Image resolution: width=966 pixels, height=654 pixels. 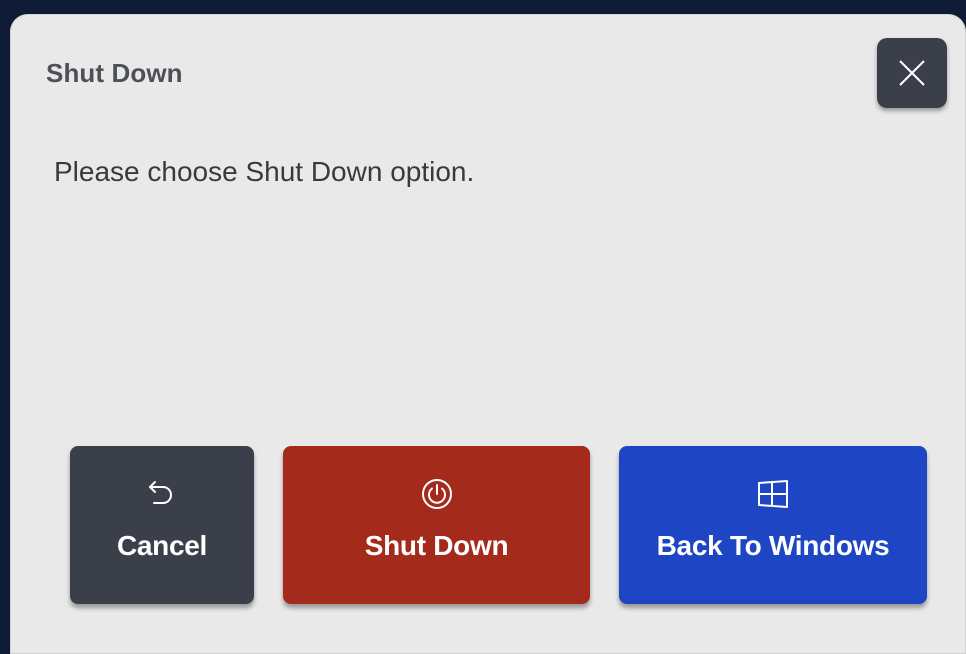 I want to click on dialog-title: Shut Down, so click(x=114, y=73).